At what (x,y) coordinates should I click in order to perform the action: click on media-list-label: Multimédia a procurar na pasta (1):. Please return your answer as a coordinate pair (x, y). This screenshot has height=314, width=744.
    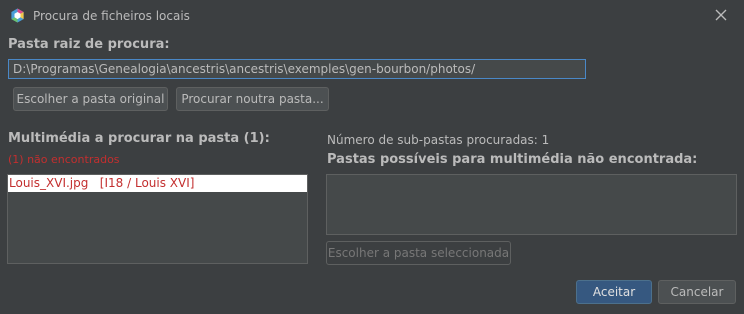
    Looking at the image, I should click on (139, 138).